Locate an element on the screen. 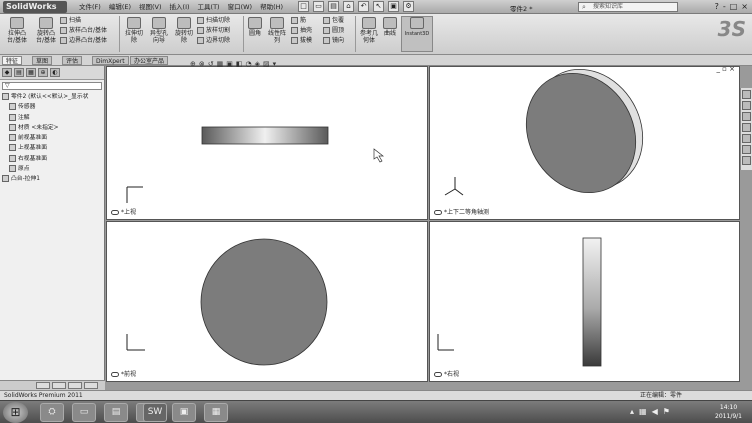 The width and height of the screenshot is (752, 423). tree-filter-input: ▽ is located at coordinates (52, 86).